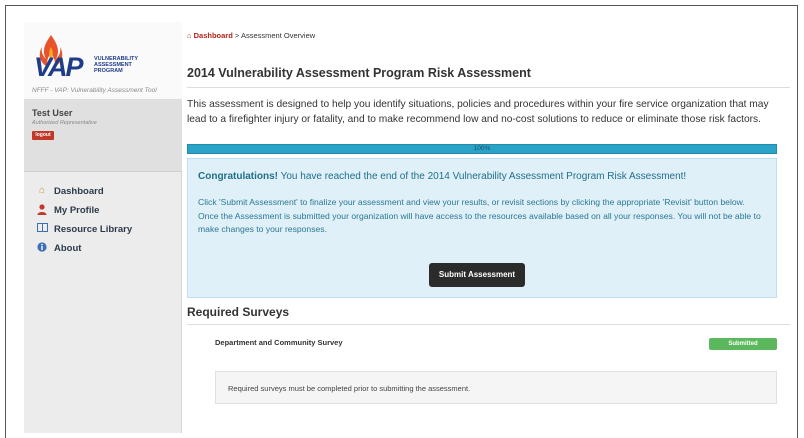  I want to click on logo-words: VULNERABILITY ASSESSMENT PROGRAM, so click(116, 65).